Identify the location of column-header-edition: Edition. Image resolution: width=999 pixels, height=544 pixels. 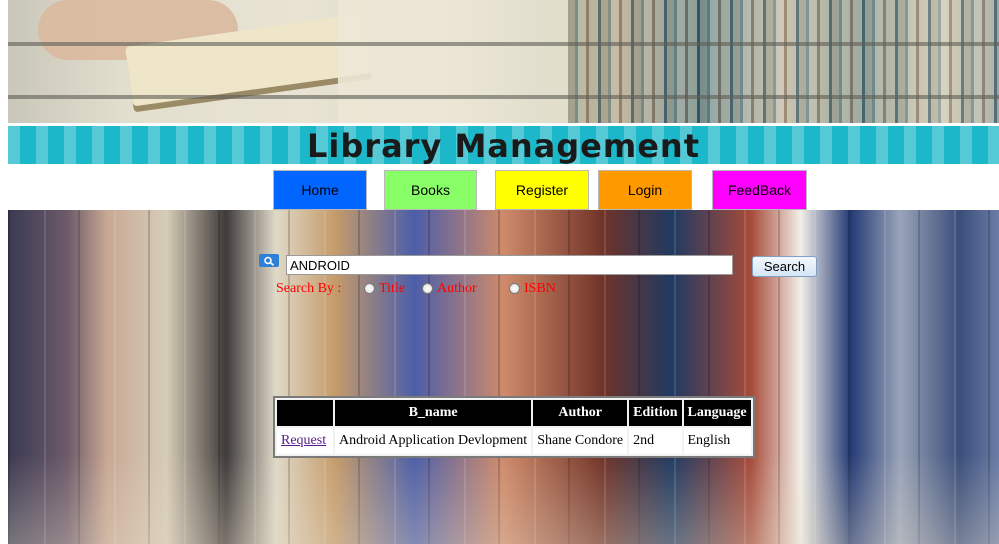
(655, 413).